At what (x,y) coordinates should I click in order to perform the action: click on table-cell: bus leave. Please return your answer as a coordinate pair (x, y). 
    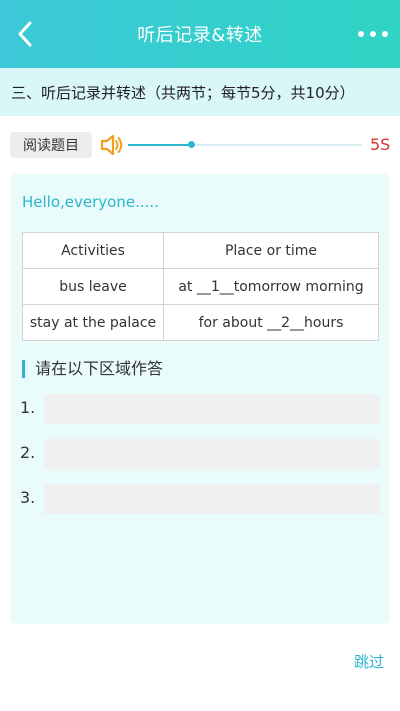
    Looking at the image, I should click on (93, 286).